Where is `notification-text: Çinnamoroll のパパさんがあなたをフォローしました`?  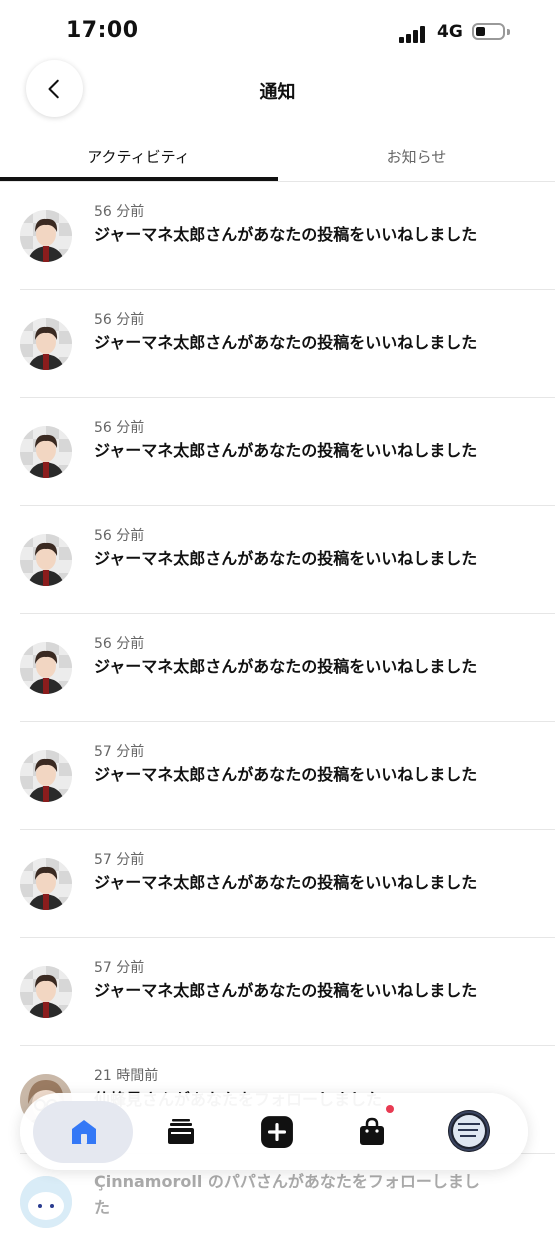
notification-text: Çinnamoroll のパパさんがあなたをフォローしました is located at coordinates (287, 1194).